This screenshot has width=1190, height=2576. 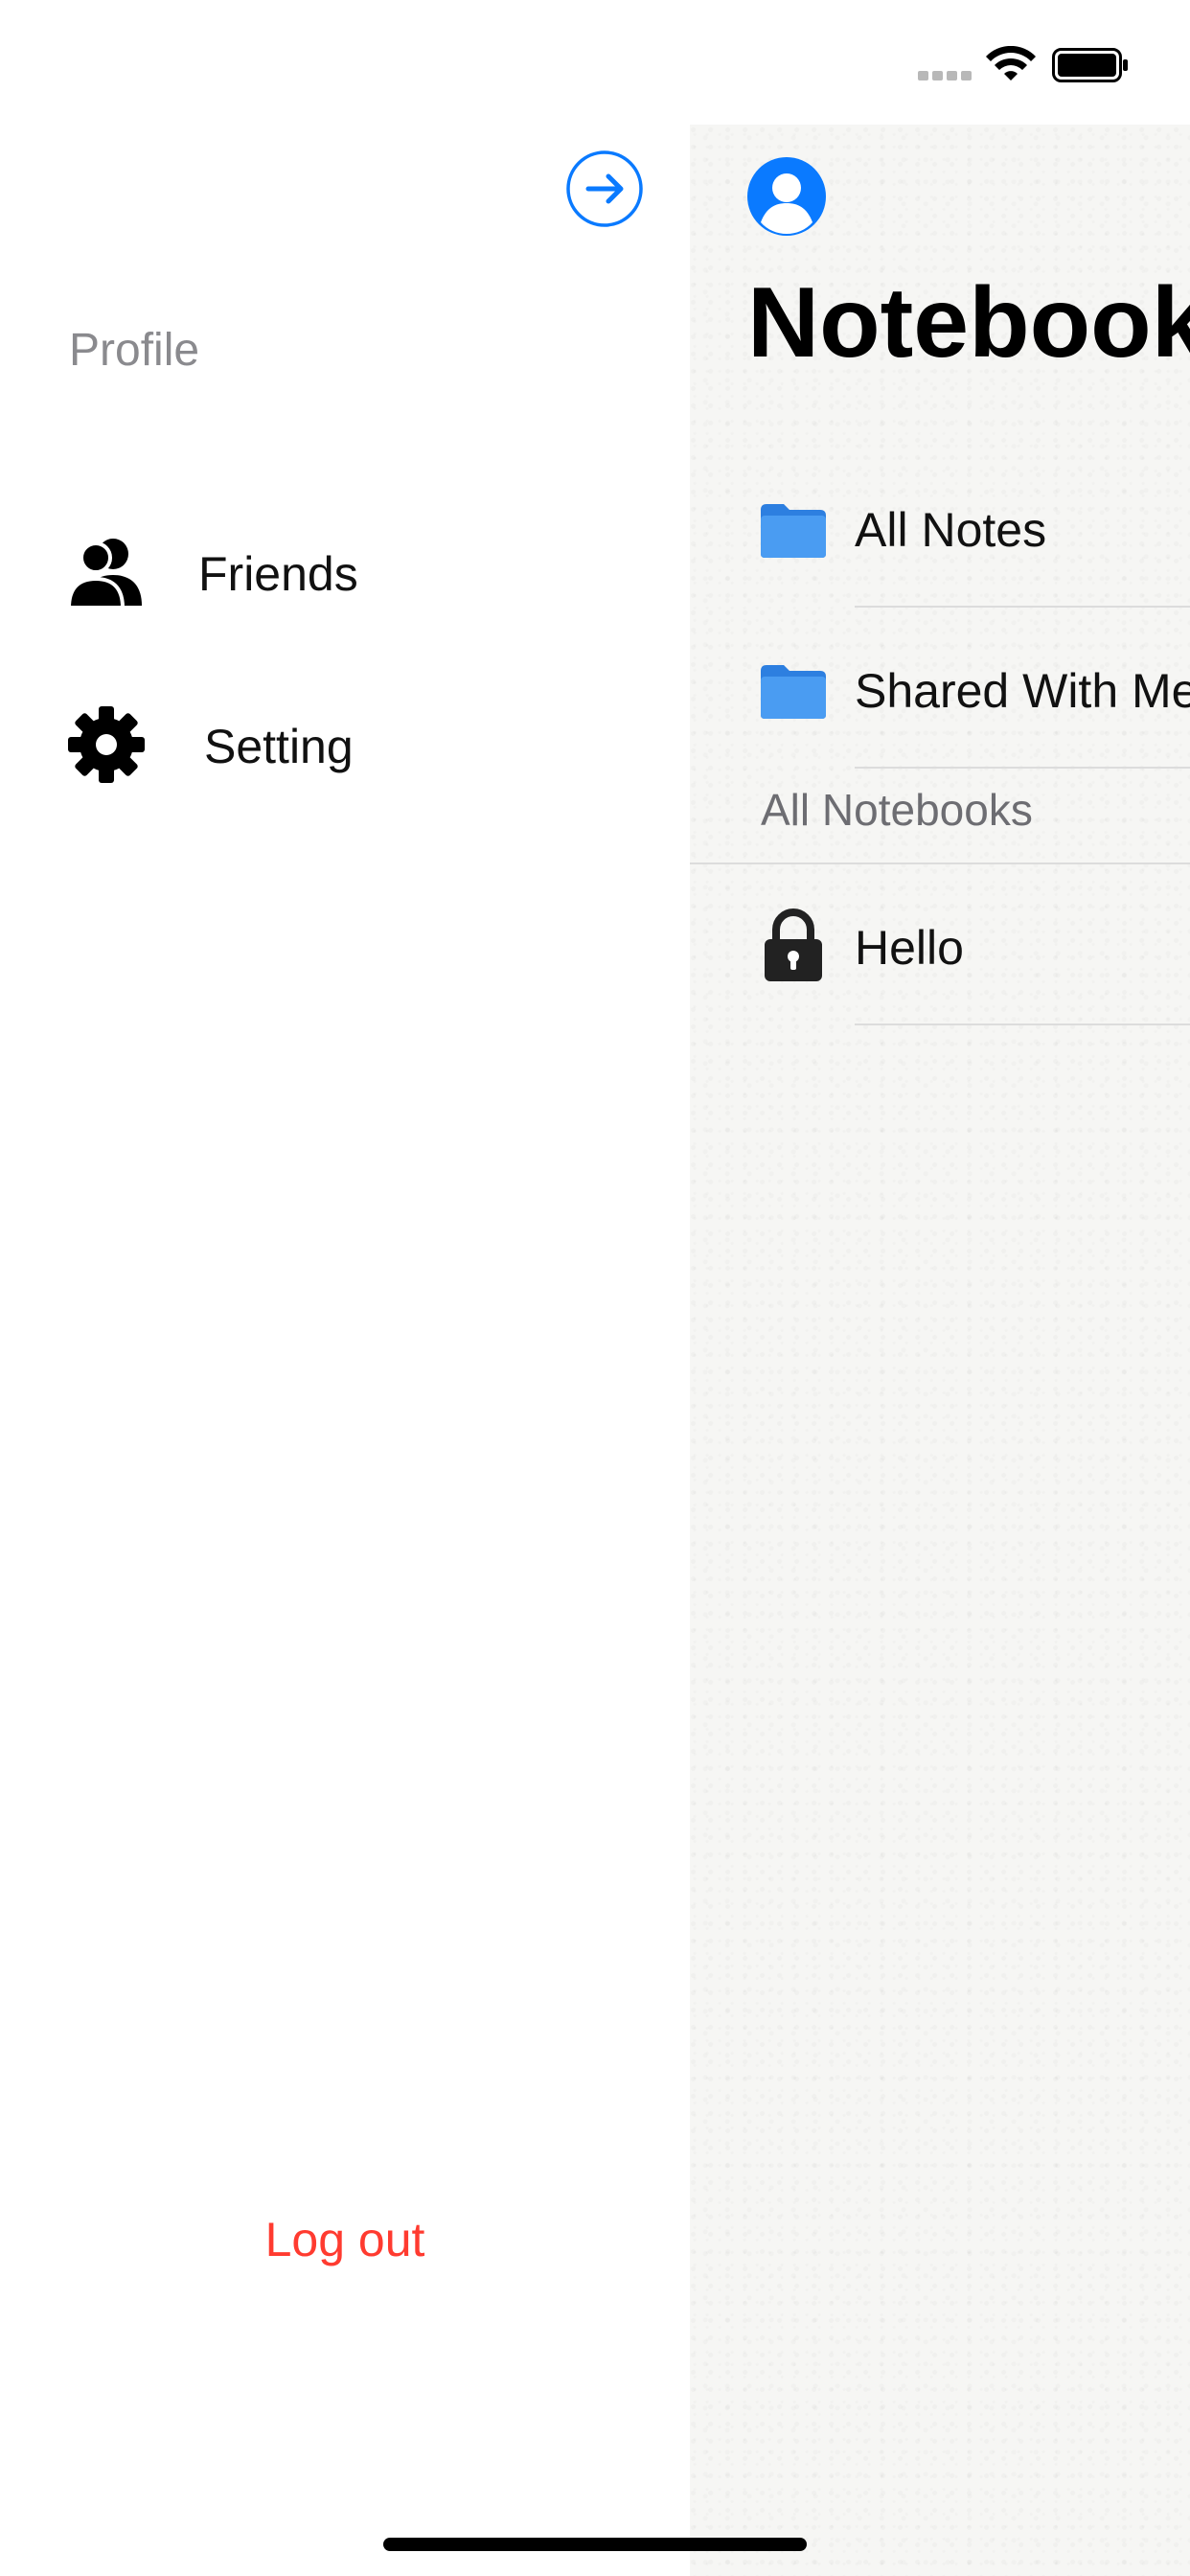 I want to click on profile-link: Profile, so click(x=134, y=350).